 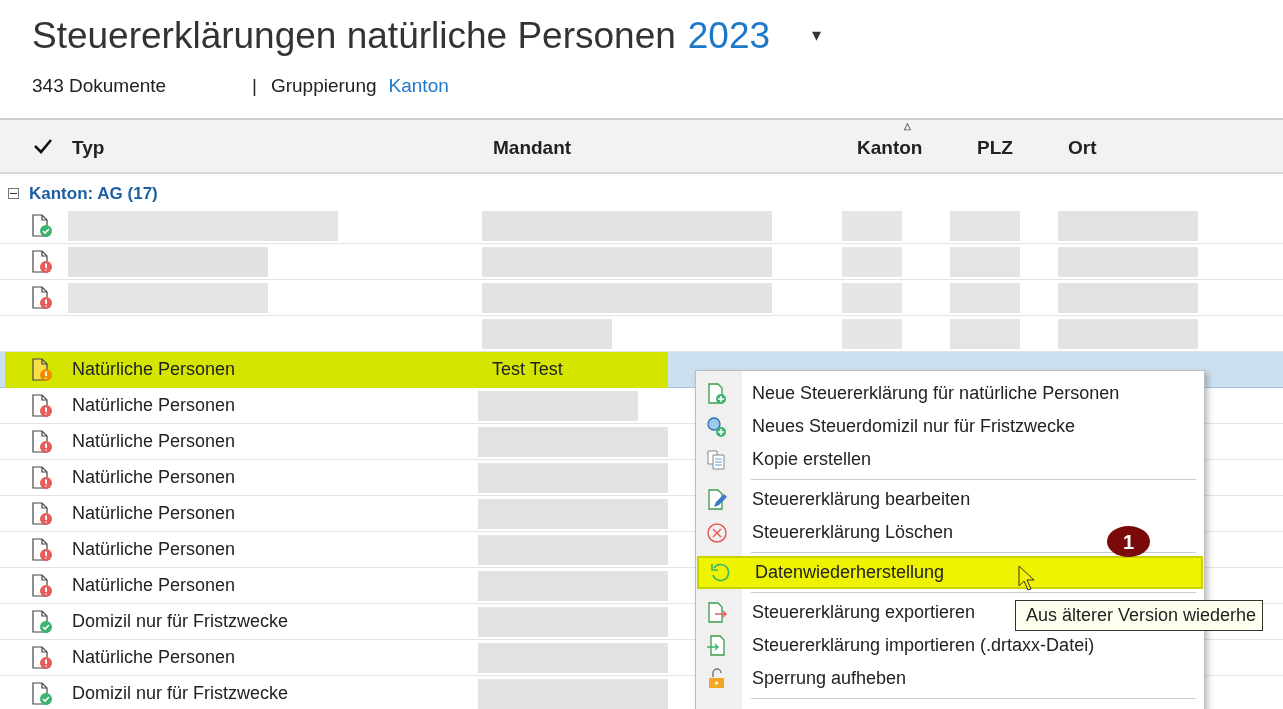 I want to click on document-count: 343 Dokumente, so click(x=100, y=86).